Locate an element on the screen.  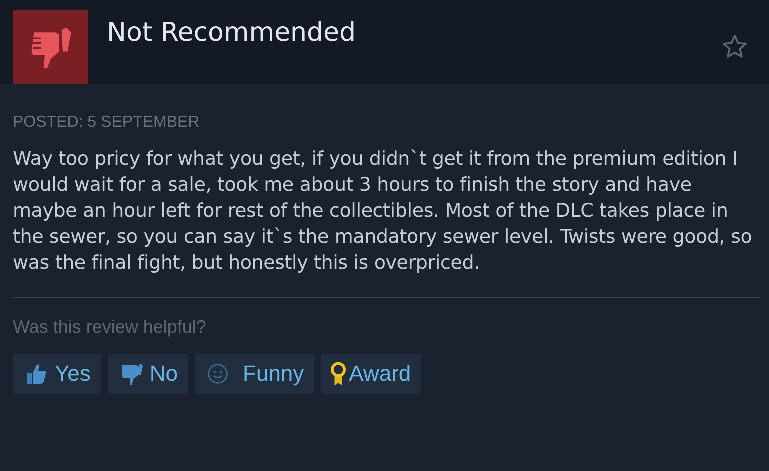
smiley-icon is located at coordinates (218, 374).